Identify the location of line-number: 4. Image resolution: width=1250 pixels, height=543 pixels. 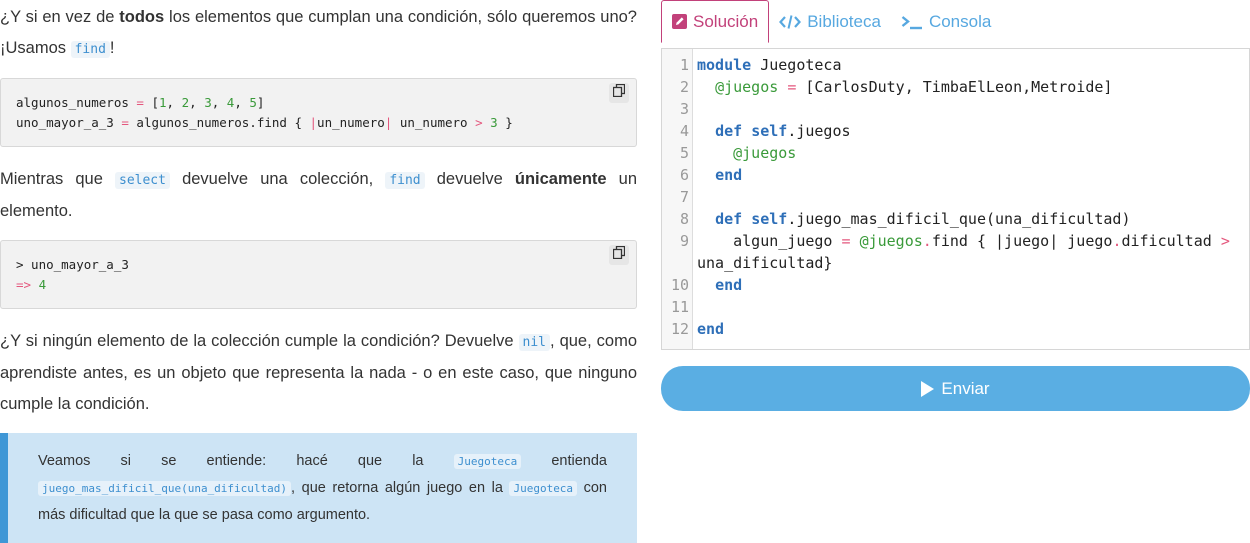
(684, 131).